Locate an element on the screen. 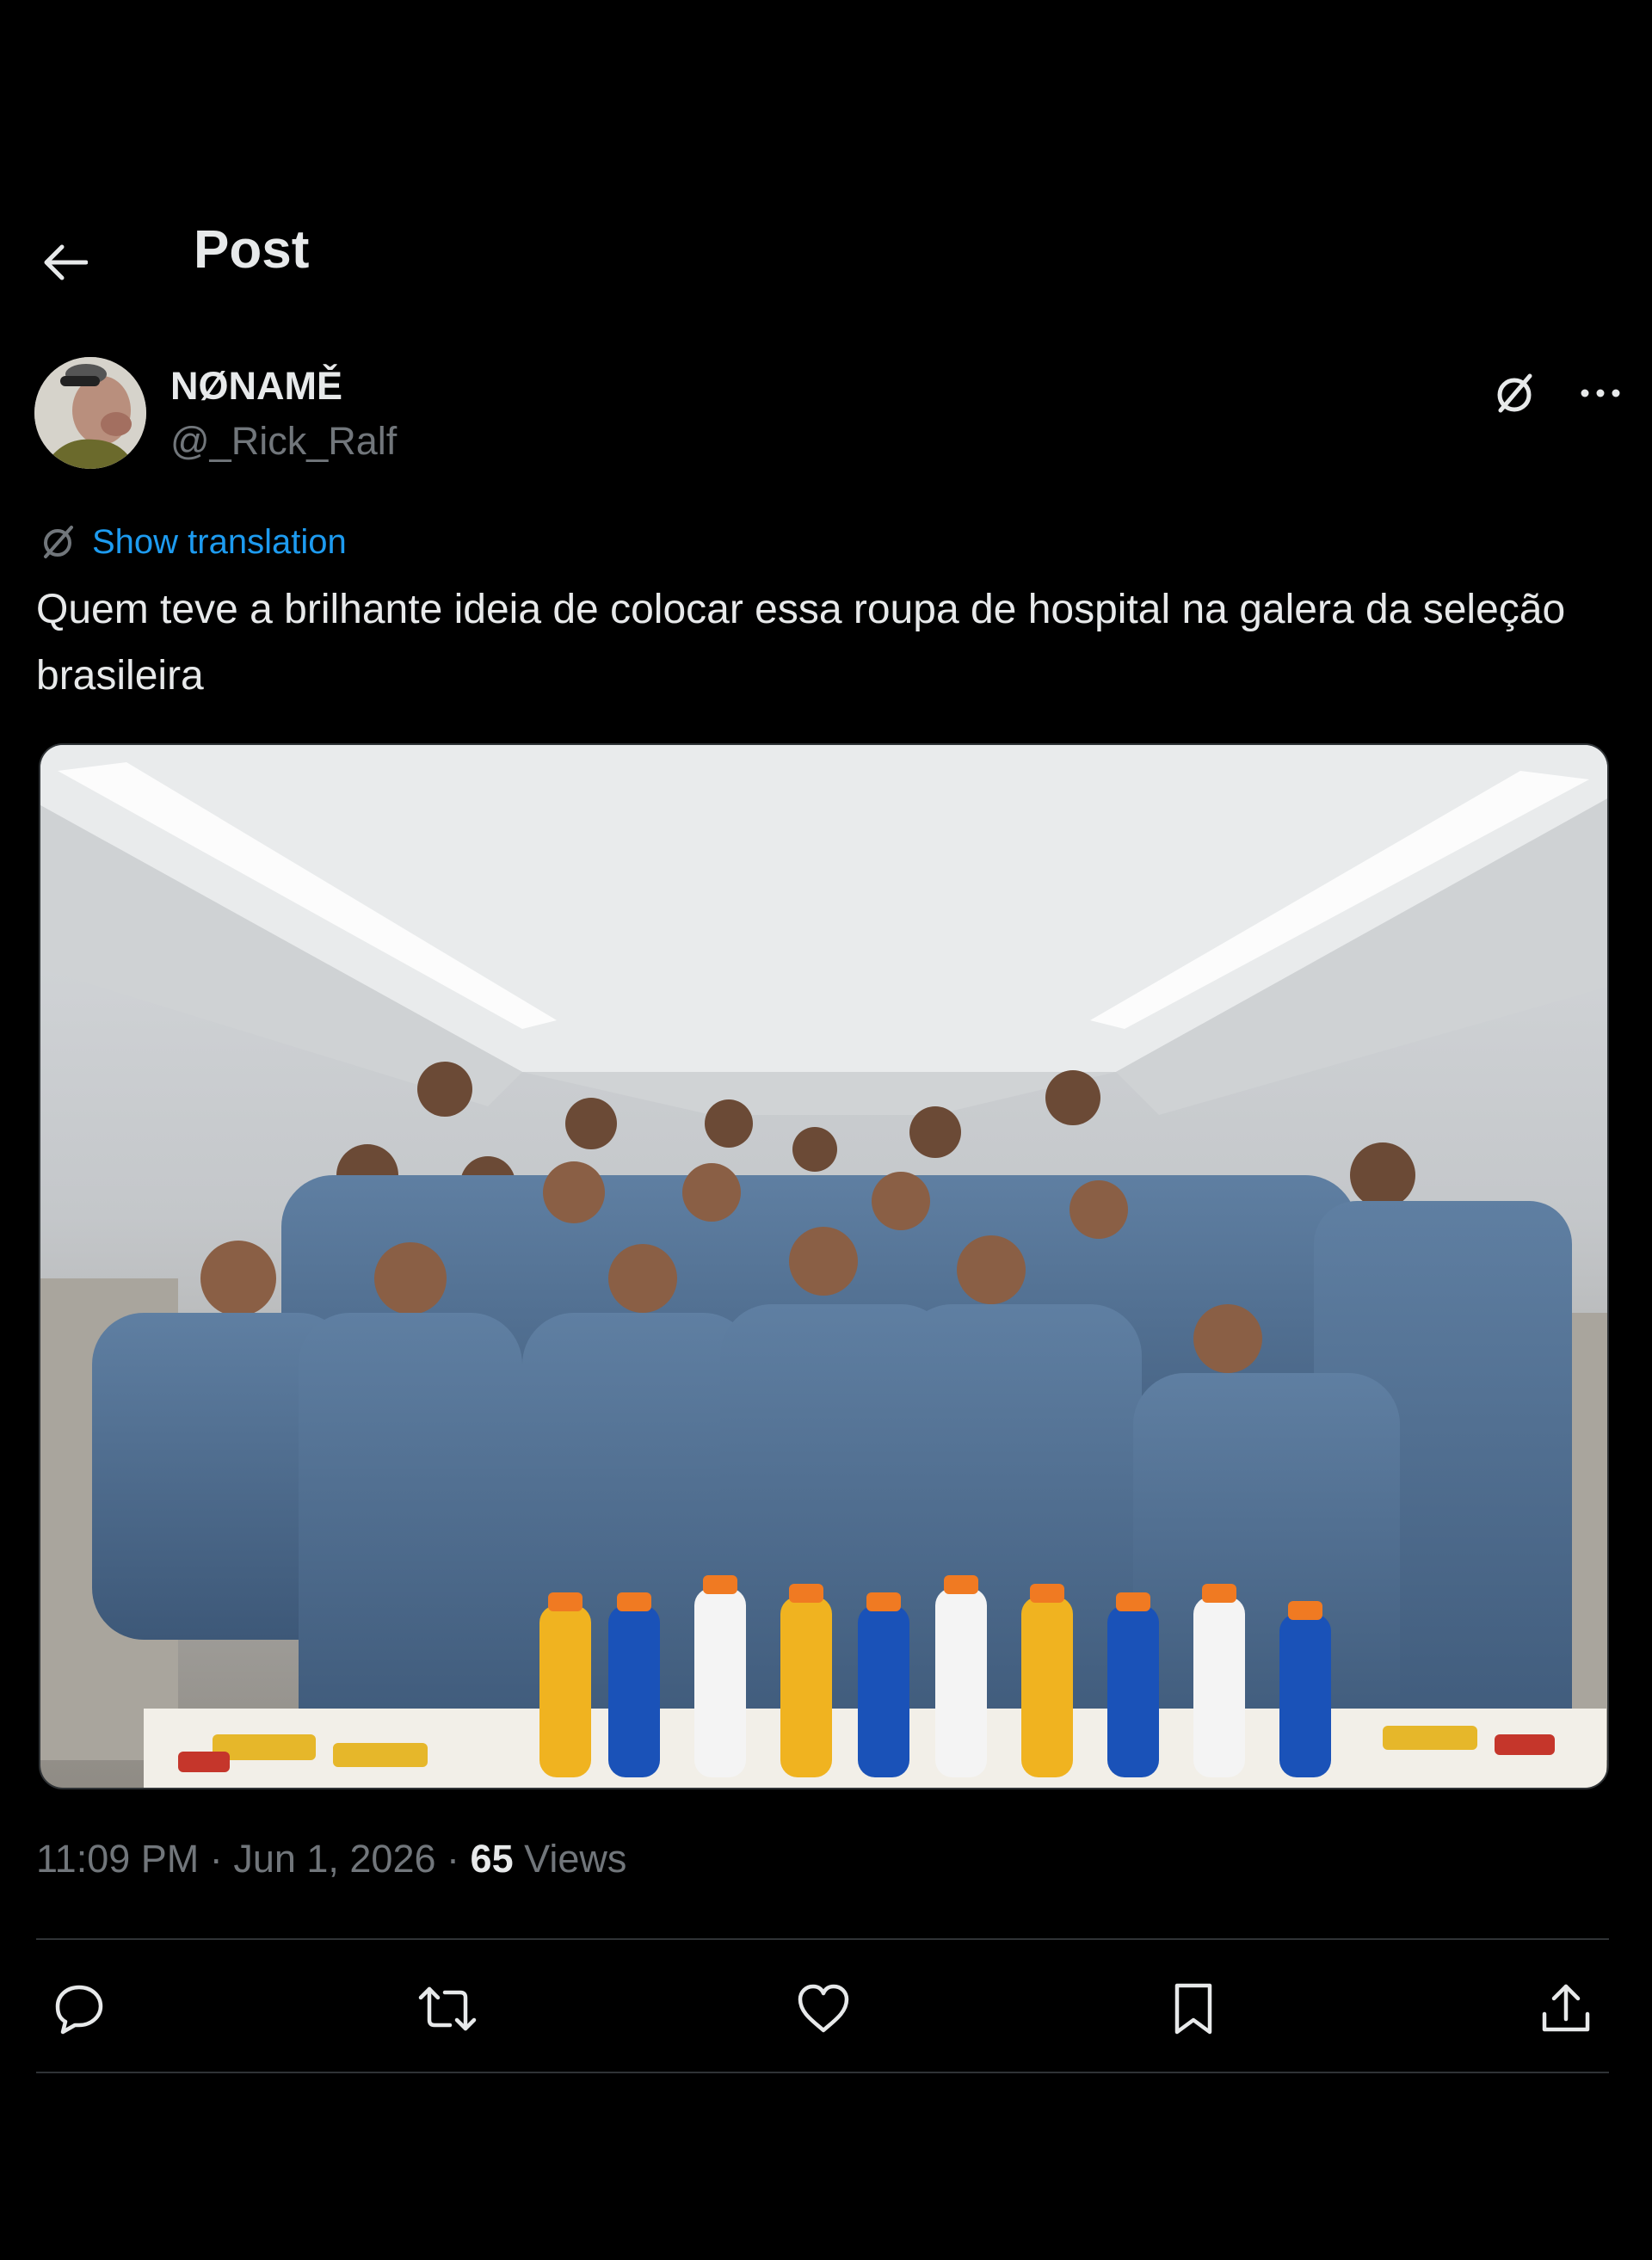  show-translation-label: Show translation is located at coordinates (219, 541).